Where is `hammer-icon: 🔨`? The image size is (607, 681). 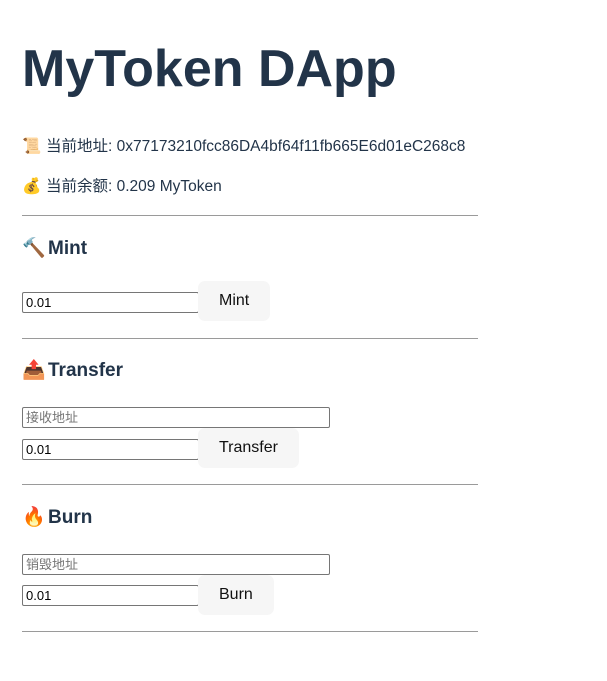 hammer-icon: 🔨 is located at coordinates (34, 248).